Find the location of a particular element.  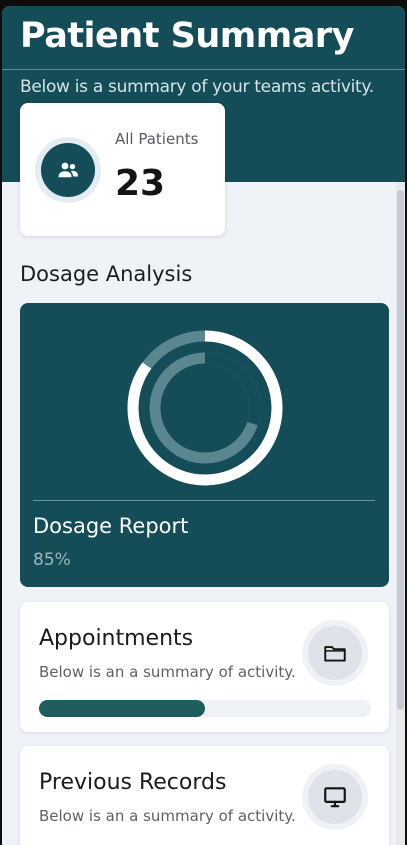

all-patients-card: All Patients 23 is located at coordinates (122, 169).